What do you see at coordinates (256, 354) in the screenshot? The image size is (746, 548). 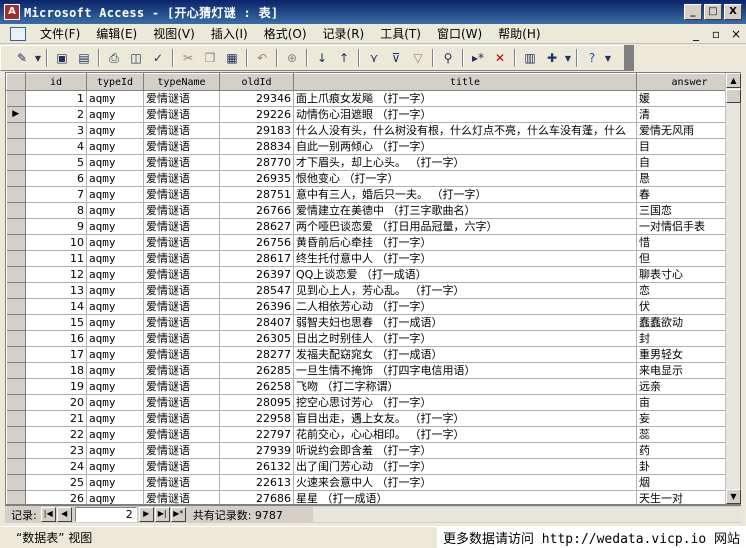 I see `cell-oldid: 28277` at bounding box center [256, 354].